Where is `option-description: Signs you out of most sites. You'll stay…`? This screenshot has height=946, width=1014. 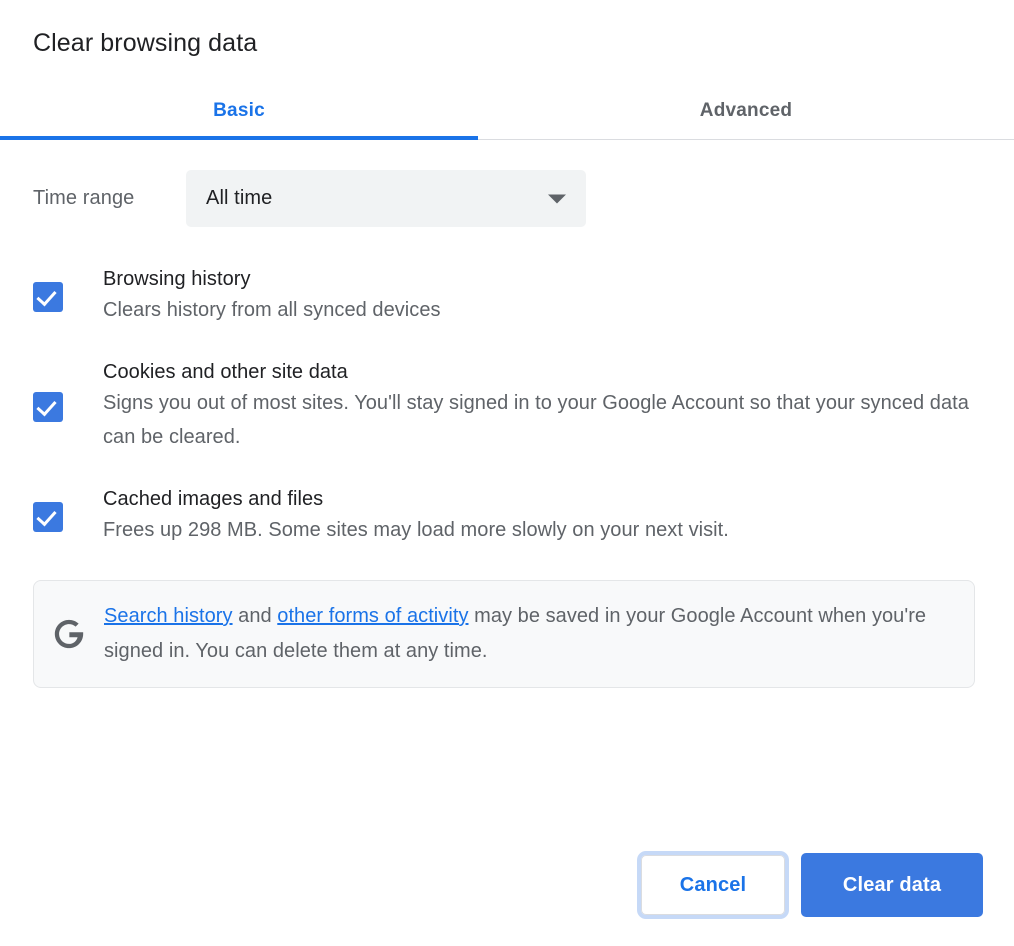 option-description: Signs you out of most sites. You'll stay… is located at coordinates (536, 420).